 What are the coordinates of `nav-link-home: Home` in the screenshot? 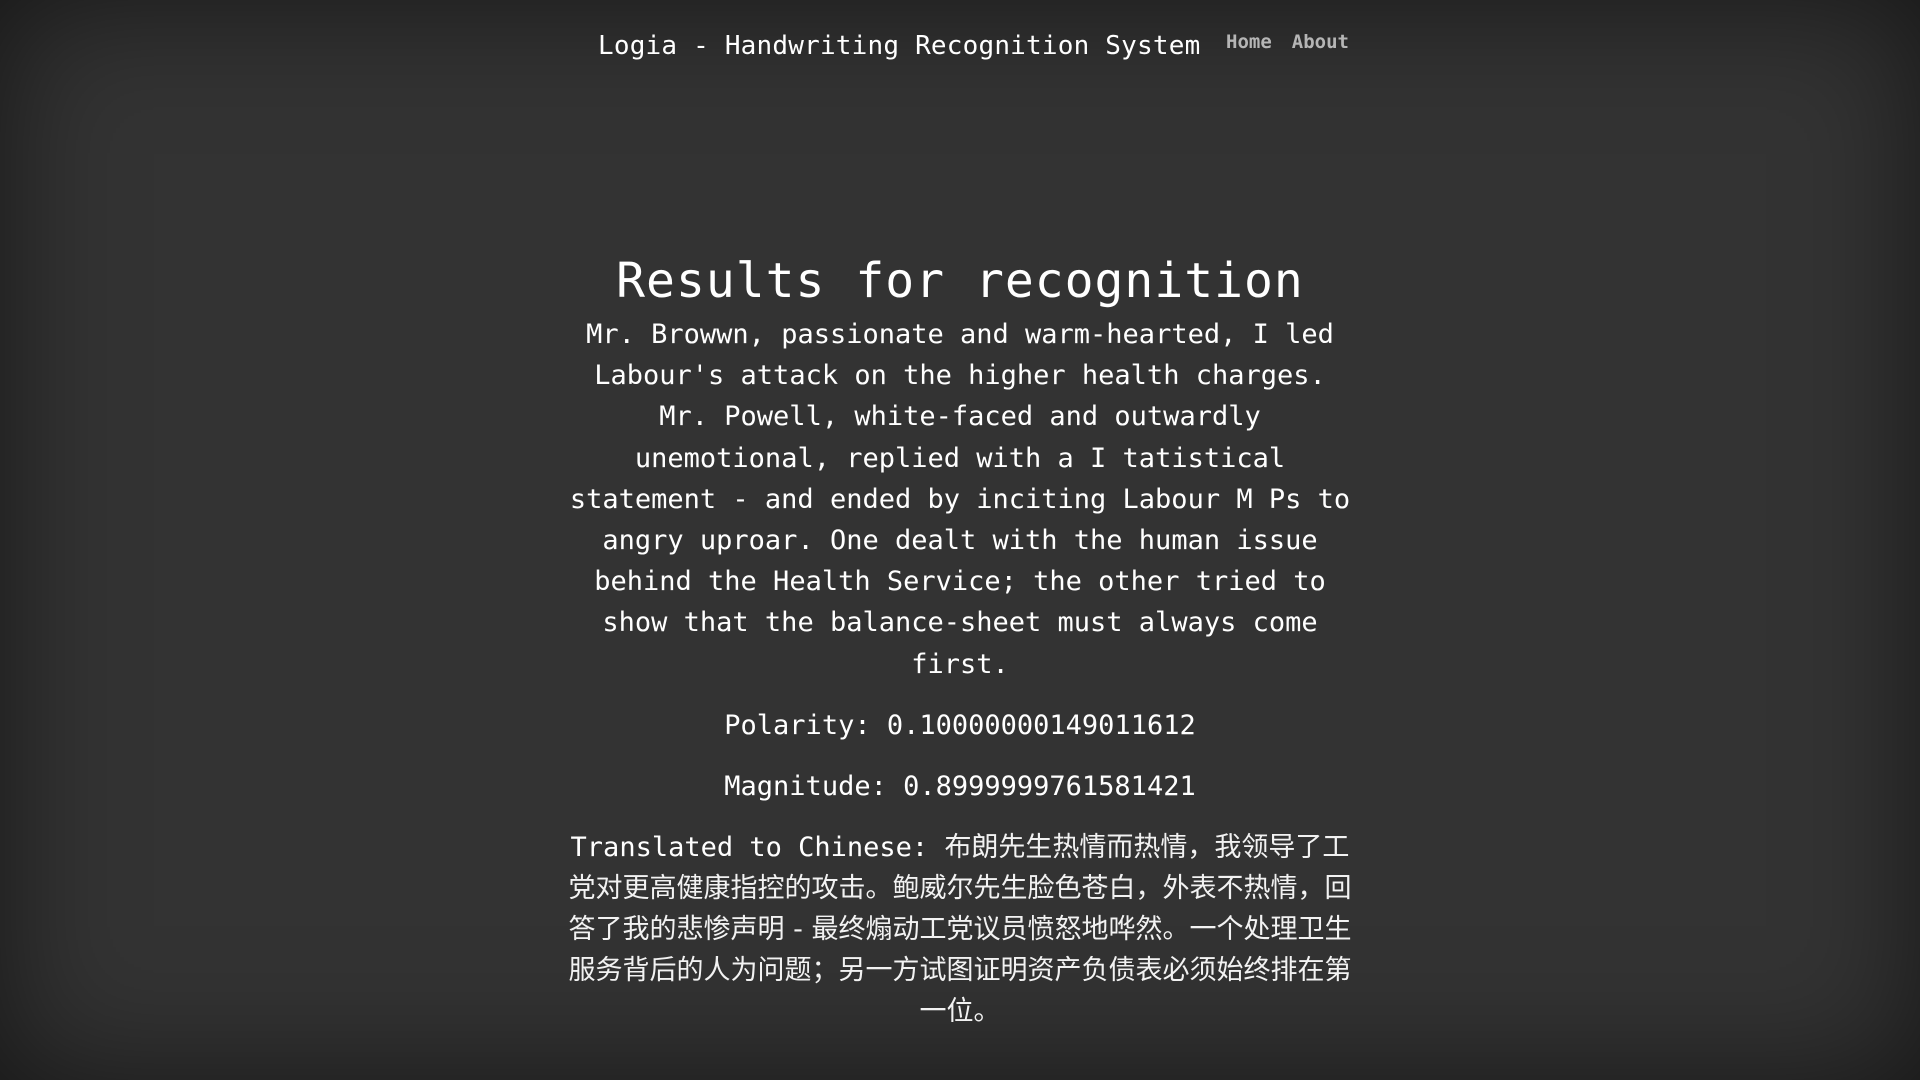 It's located at (1249, 42).